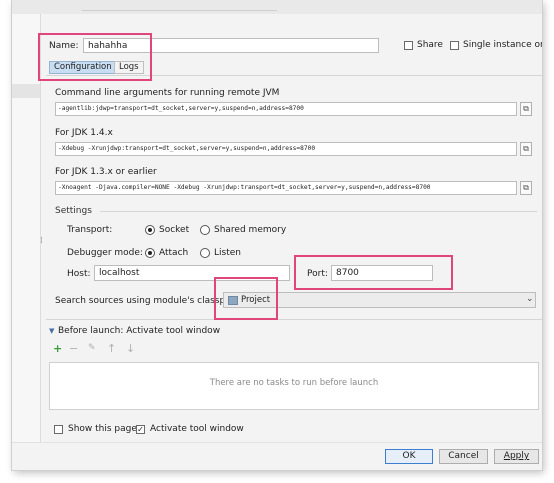 The image size is (554, 483). I want to click on before-launch-separator, so click(294, 319).